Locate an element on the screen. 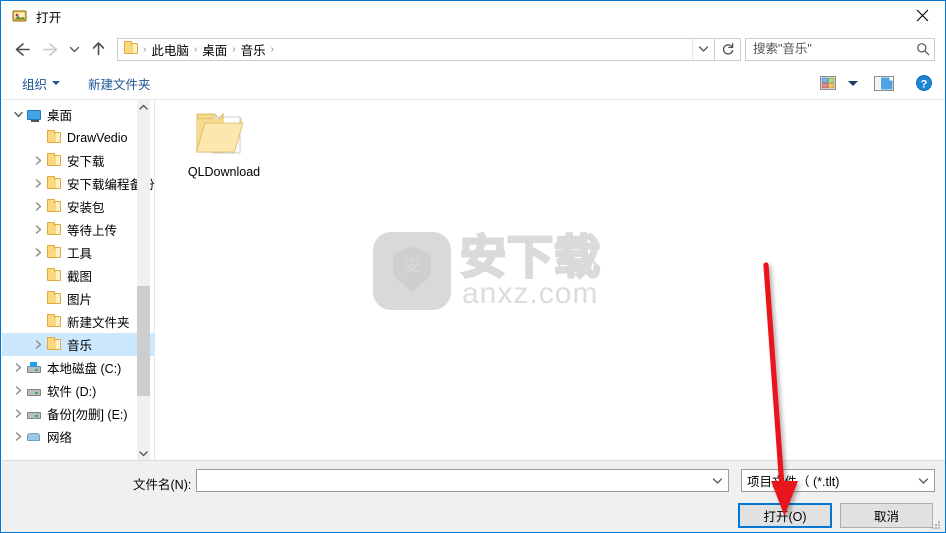 This screenshot has width=946, height=533. tree-item: 备份[勿删] (E:) is located at coordinates (78, 413).